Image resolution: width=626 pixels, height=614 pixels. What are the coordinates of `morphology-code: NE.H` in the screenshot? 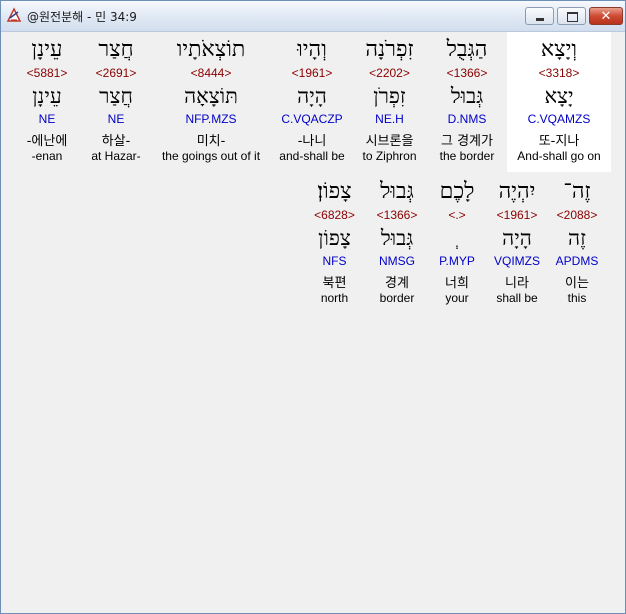 It's located at (389, 119).